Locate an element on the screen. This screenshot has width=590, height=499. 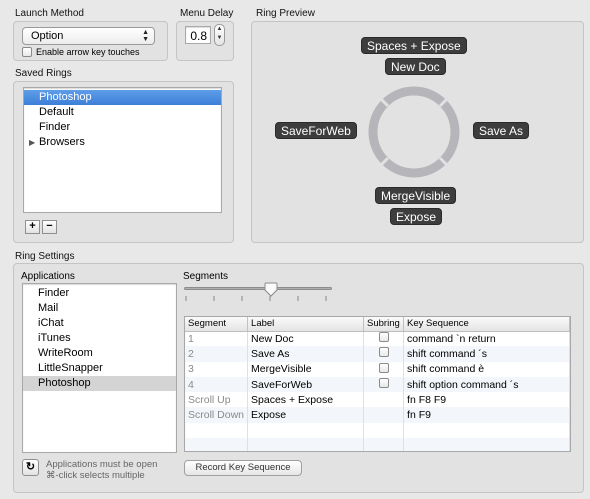
saved-rings-list: Photoshop Default Finder ▶ Browsers is located at coordinates (122, 150).